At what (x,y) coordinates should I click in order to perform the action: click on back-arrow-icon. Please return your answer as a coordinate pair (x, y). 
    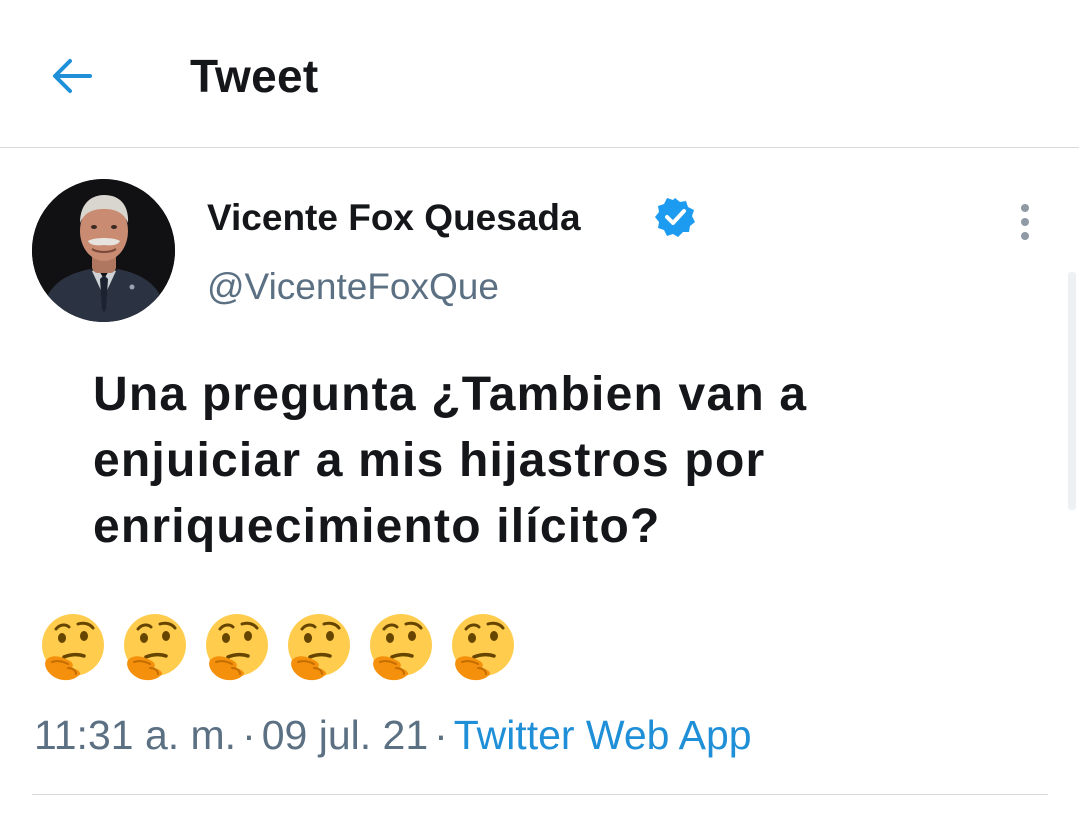
    Looking at the image, I should click on (72, 76).